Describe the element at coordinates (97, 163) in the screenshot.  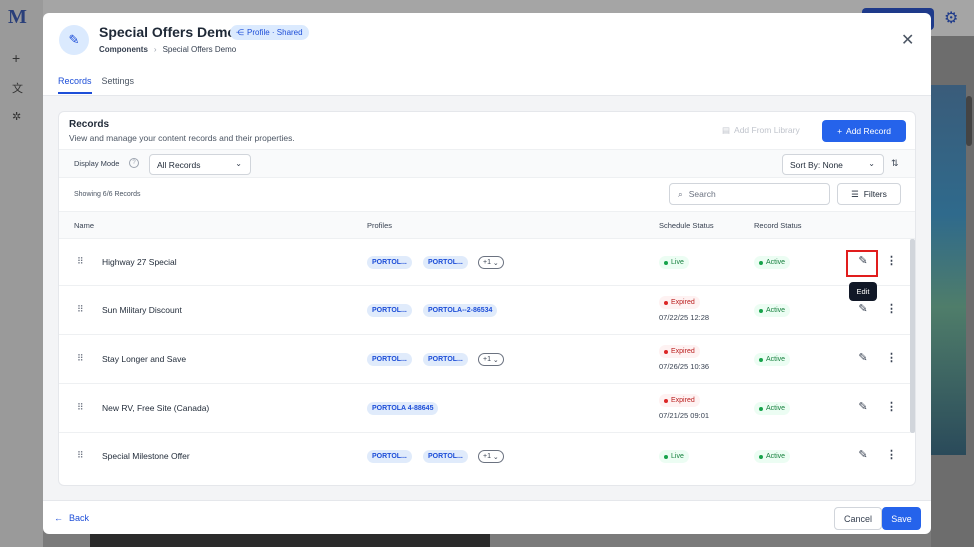
I see `display-mode-label: Display Mode` at that location.